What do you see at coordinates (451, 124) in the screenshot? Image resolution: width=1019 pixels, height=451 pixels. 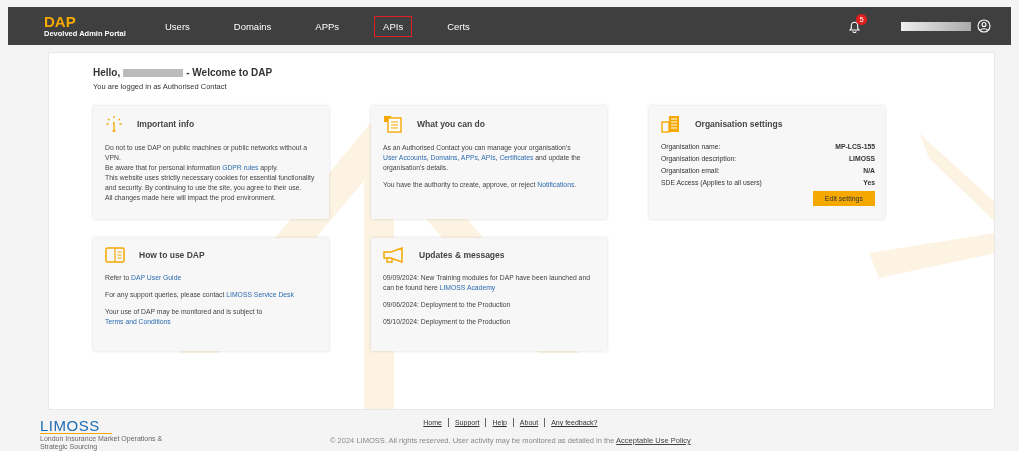 I see `card-title: What you can do` at bounding box center [451, 124].